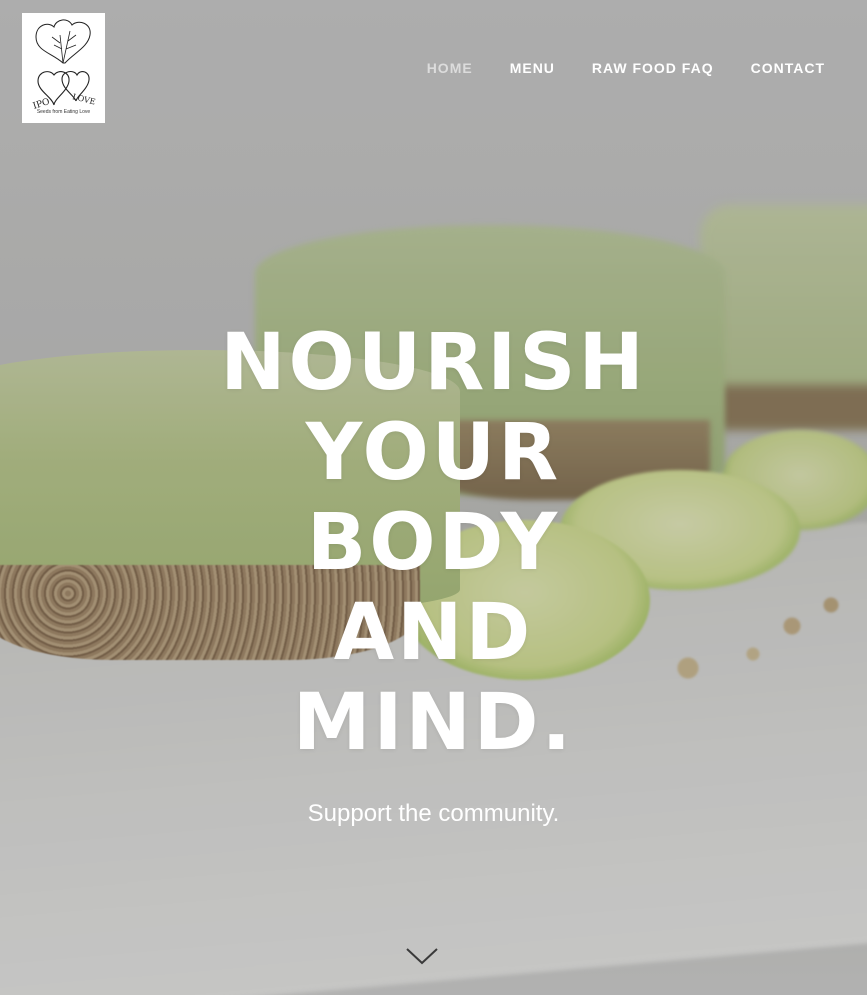 The width and height of the screenshot is (867, 995). I want to click on beet-heart-logo-icon: IPO LOVE, so click(64, 65).